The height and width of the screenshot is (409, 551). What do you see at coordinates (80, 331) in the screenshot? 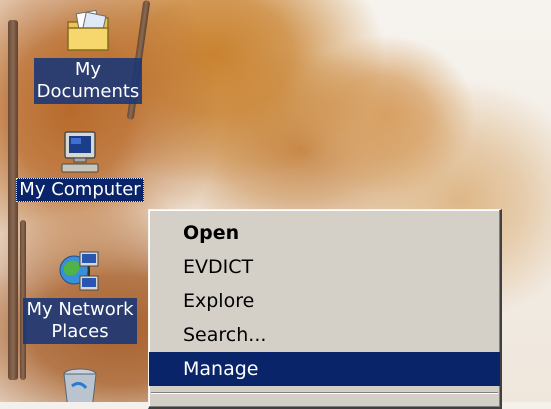
I see `icon-label-line: Places` at bounding box center [80, 331].